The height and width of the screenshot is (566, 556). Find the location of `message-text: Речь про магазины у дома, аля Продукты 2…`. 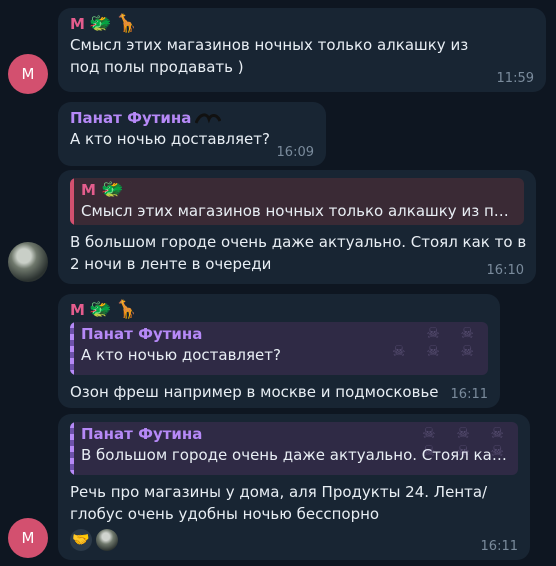

message-text: Речь про магазины у дома, аля Продукты 2… is located at coordinates (279, 503).